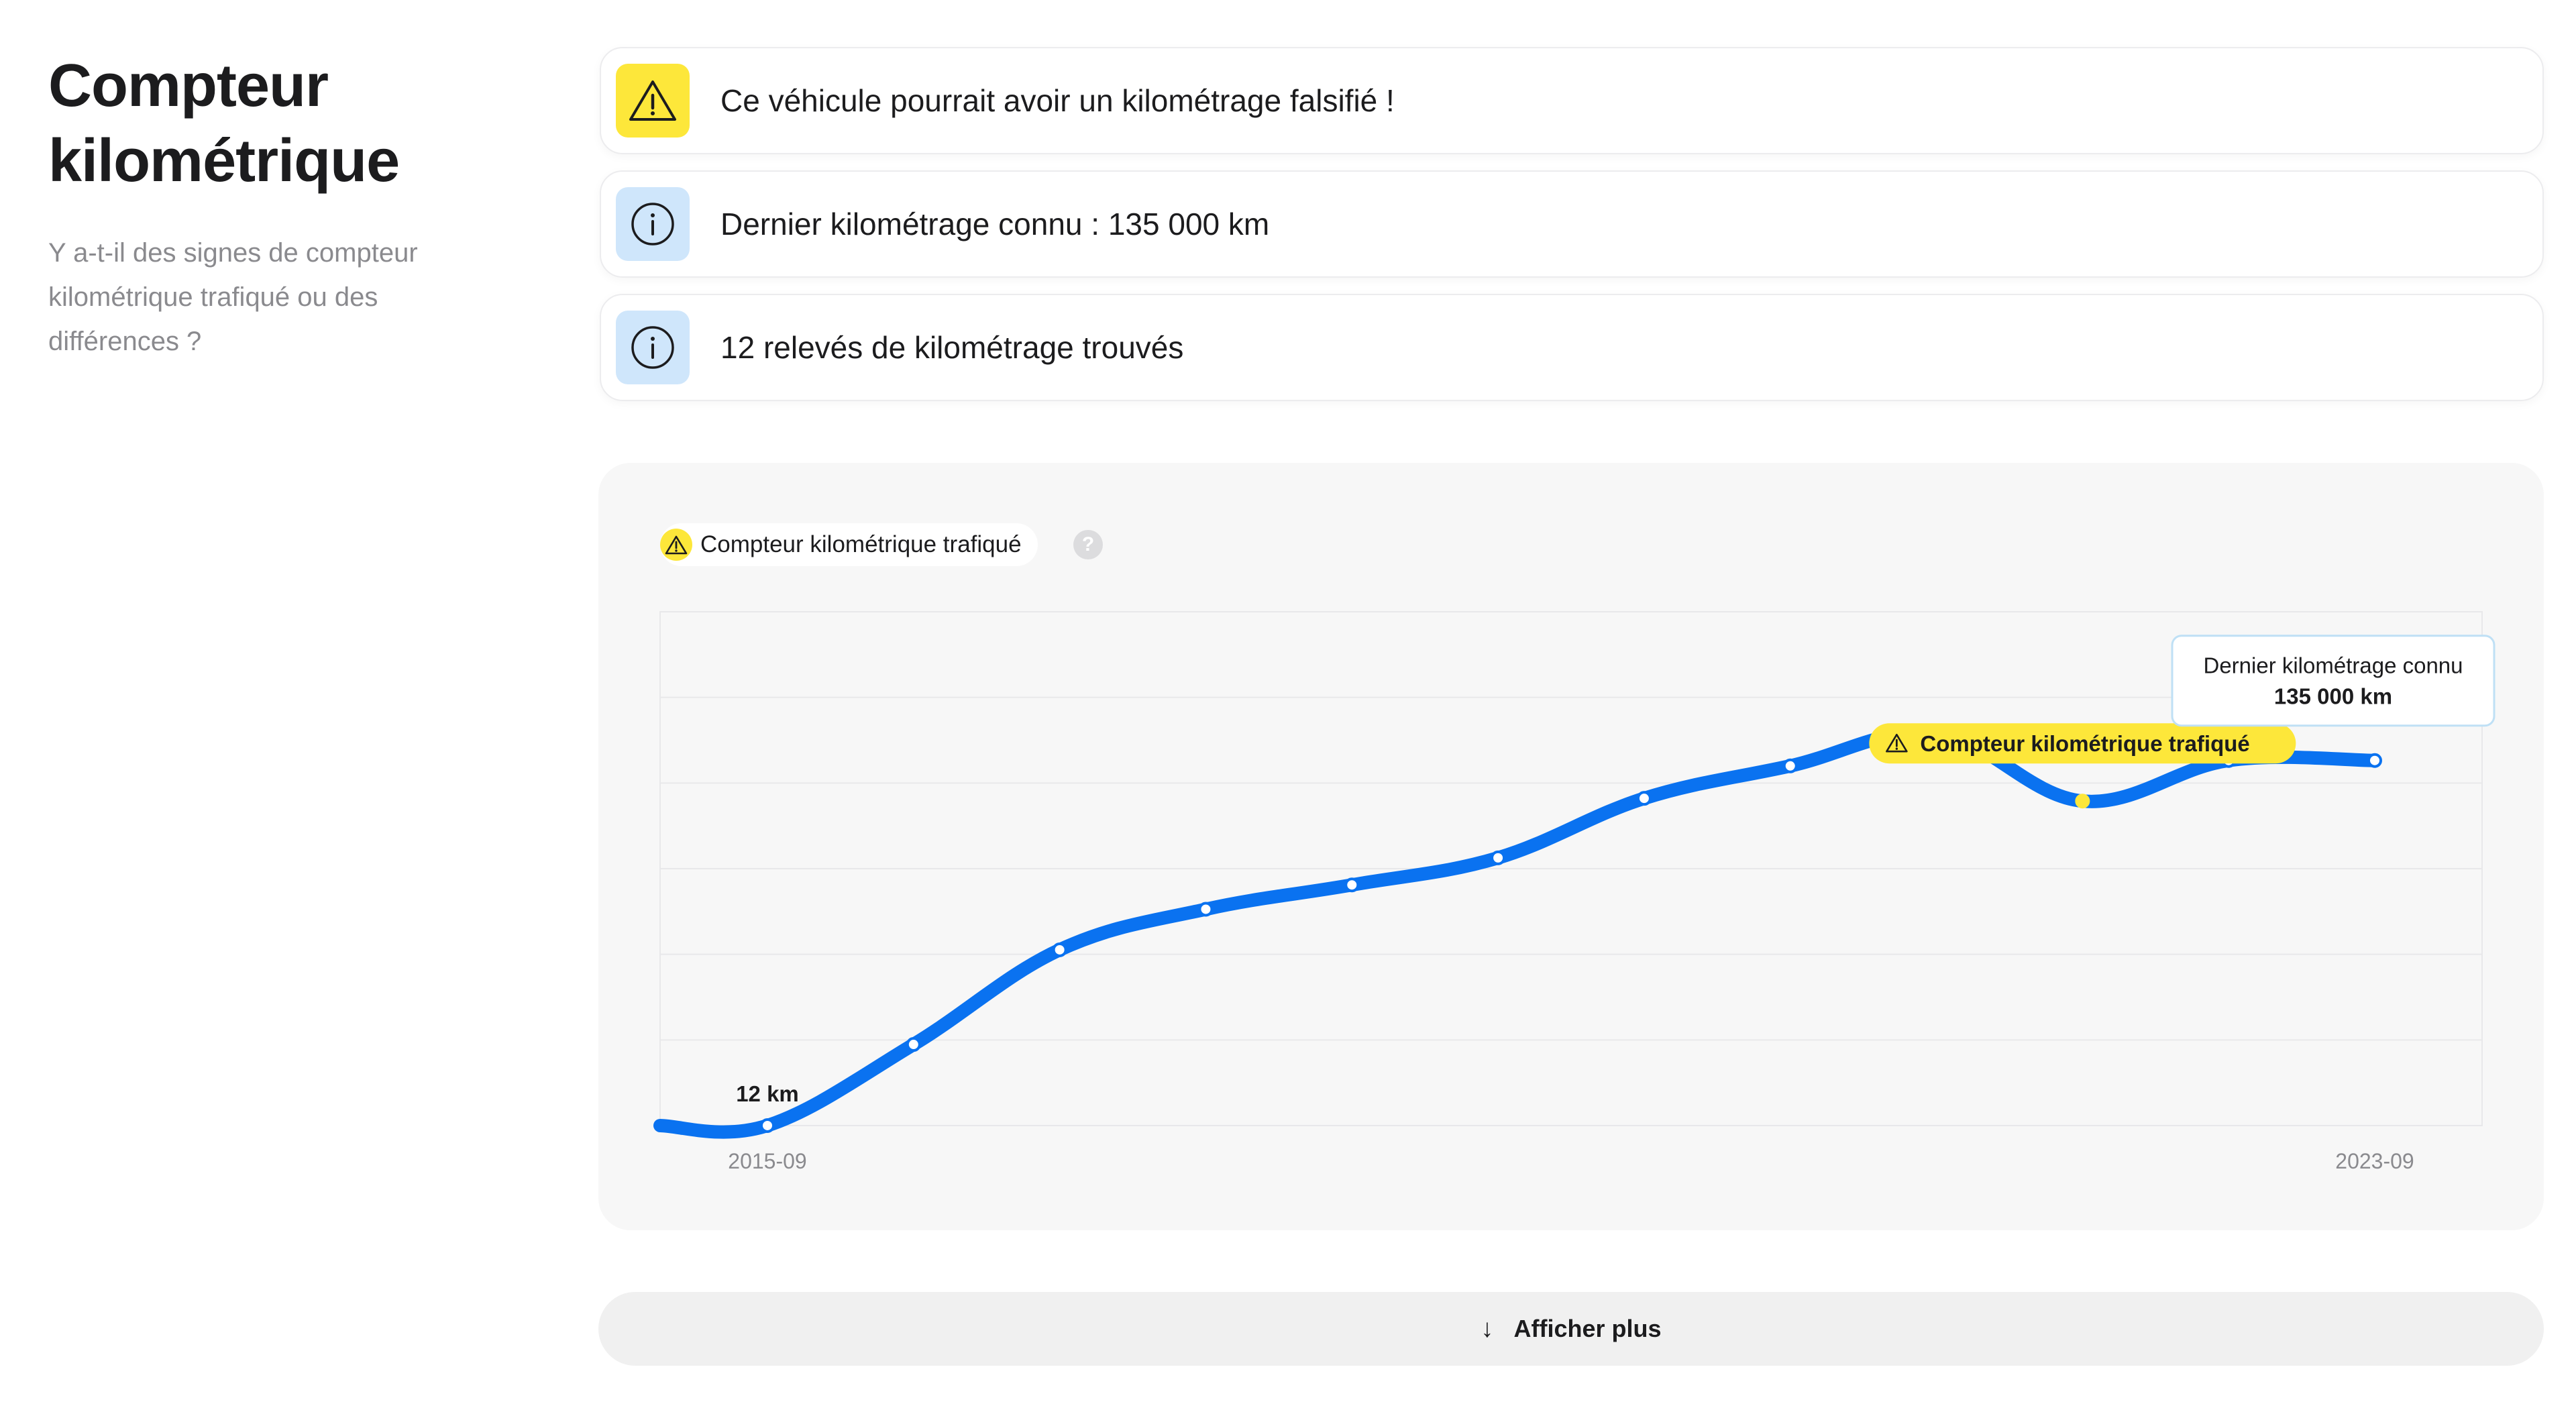  Describe the element at coordinates (1487, 1328) in the screenshot. I see `arrow-down-icon: ↓` at that location.